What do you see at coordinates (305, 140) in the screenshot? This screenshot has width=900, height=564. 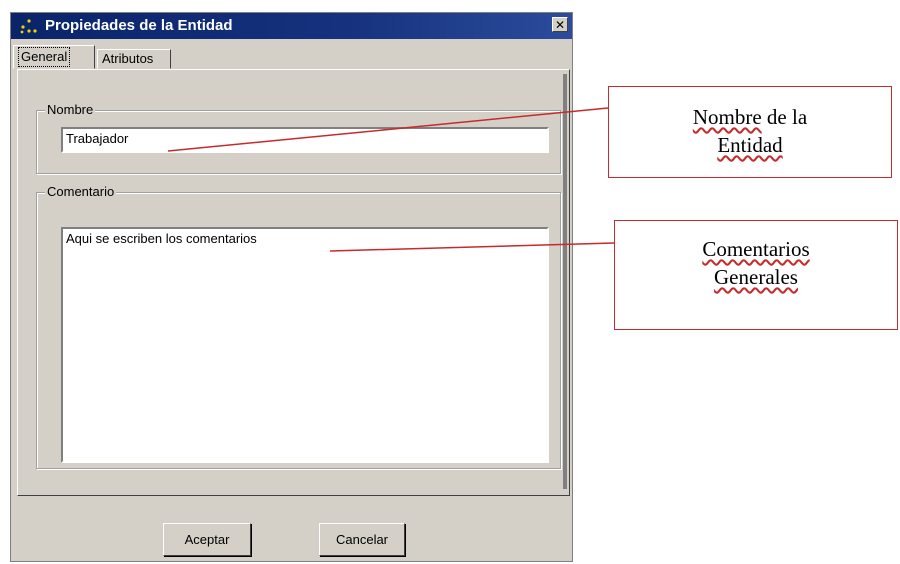 I see `nombre-input: Trabajador` at bounding box center [305, 140].